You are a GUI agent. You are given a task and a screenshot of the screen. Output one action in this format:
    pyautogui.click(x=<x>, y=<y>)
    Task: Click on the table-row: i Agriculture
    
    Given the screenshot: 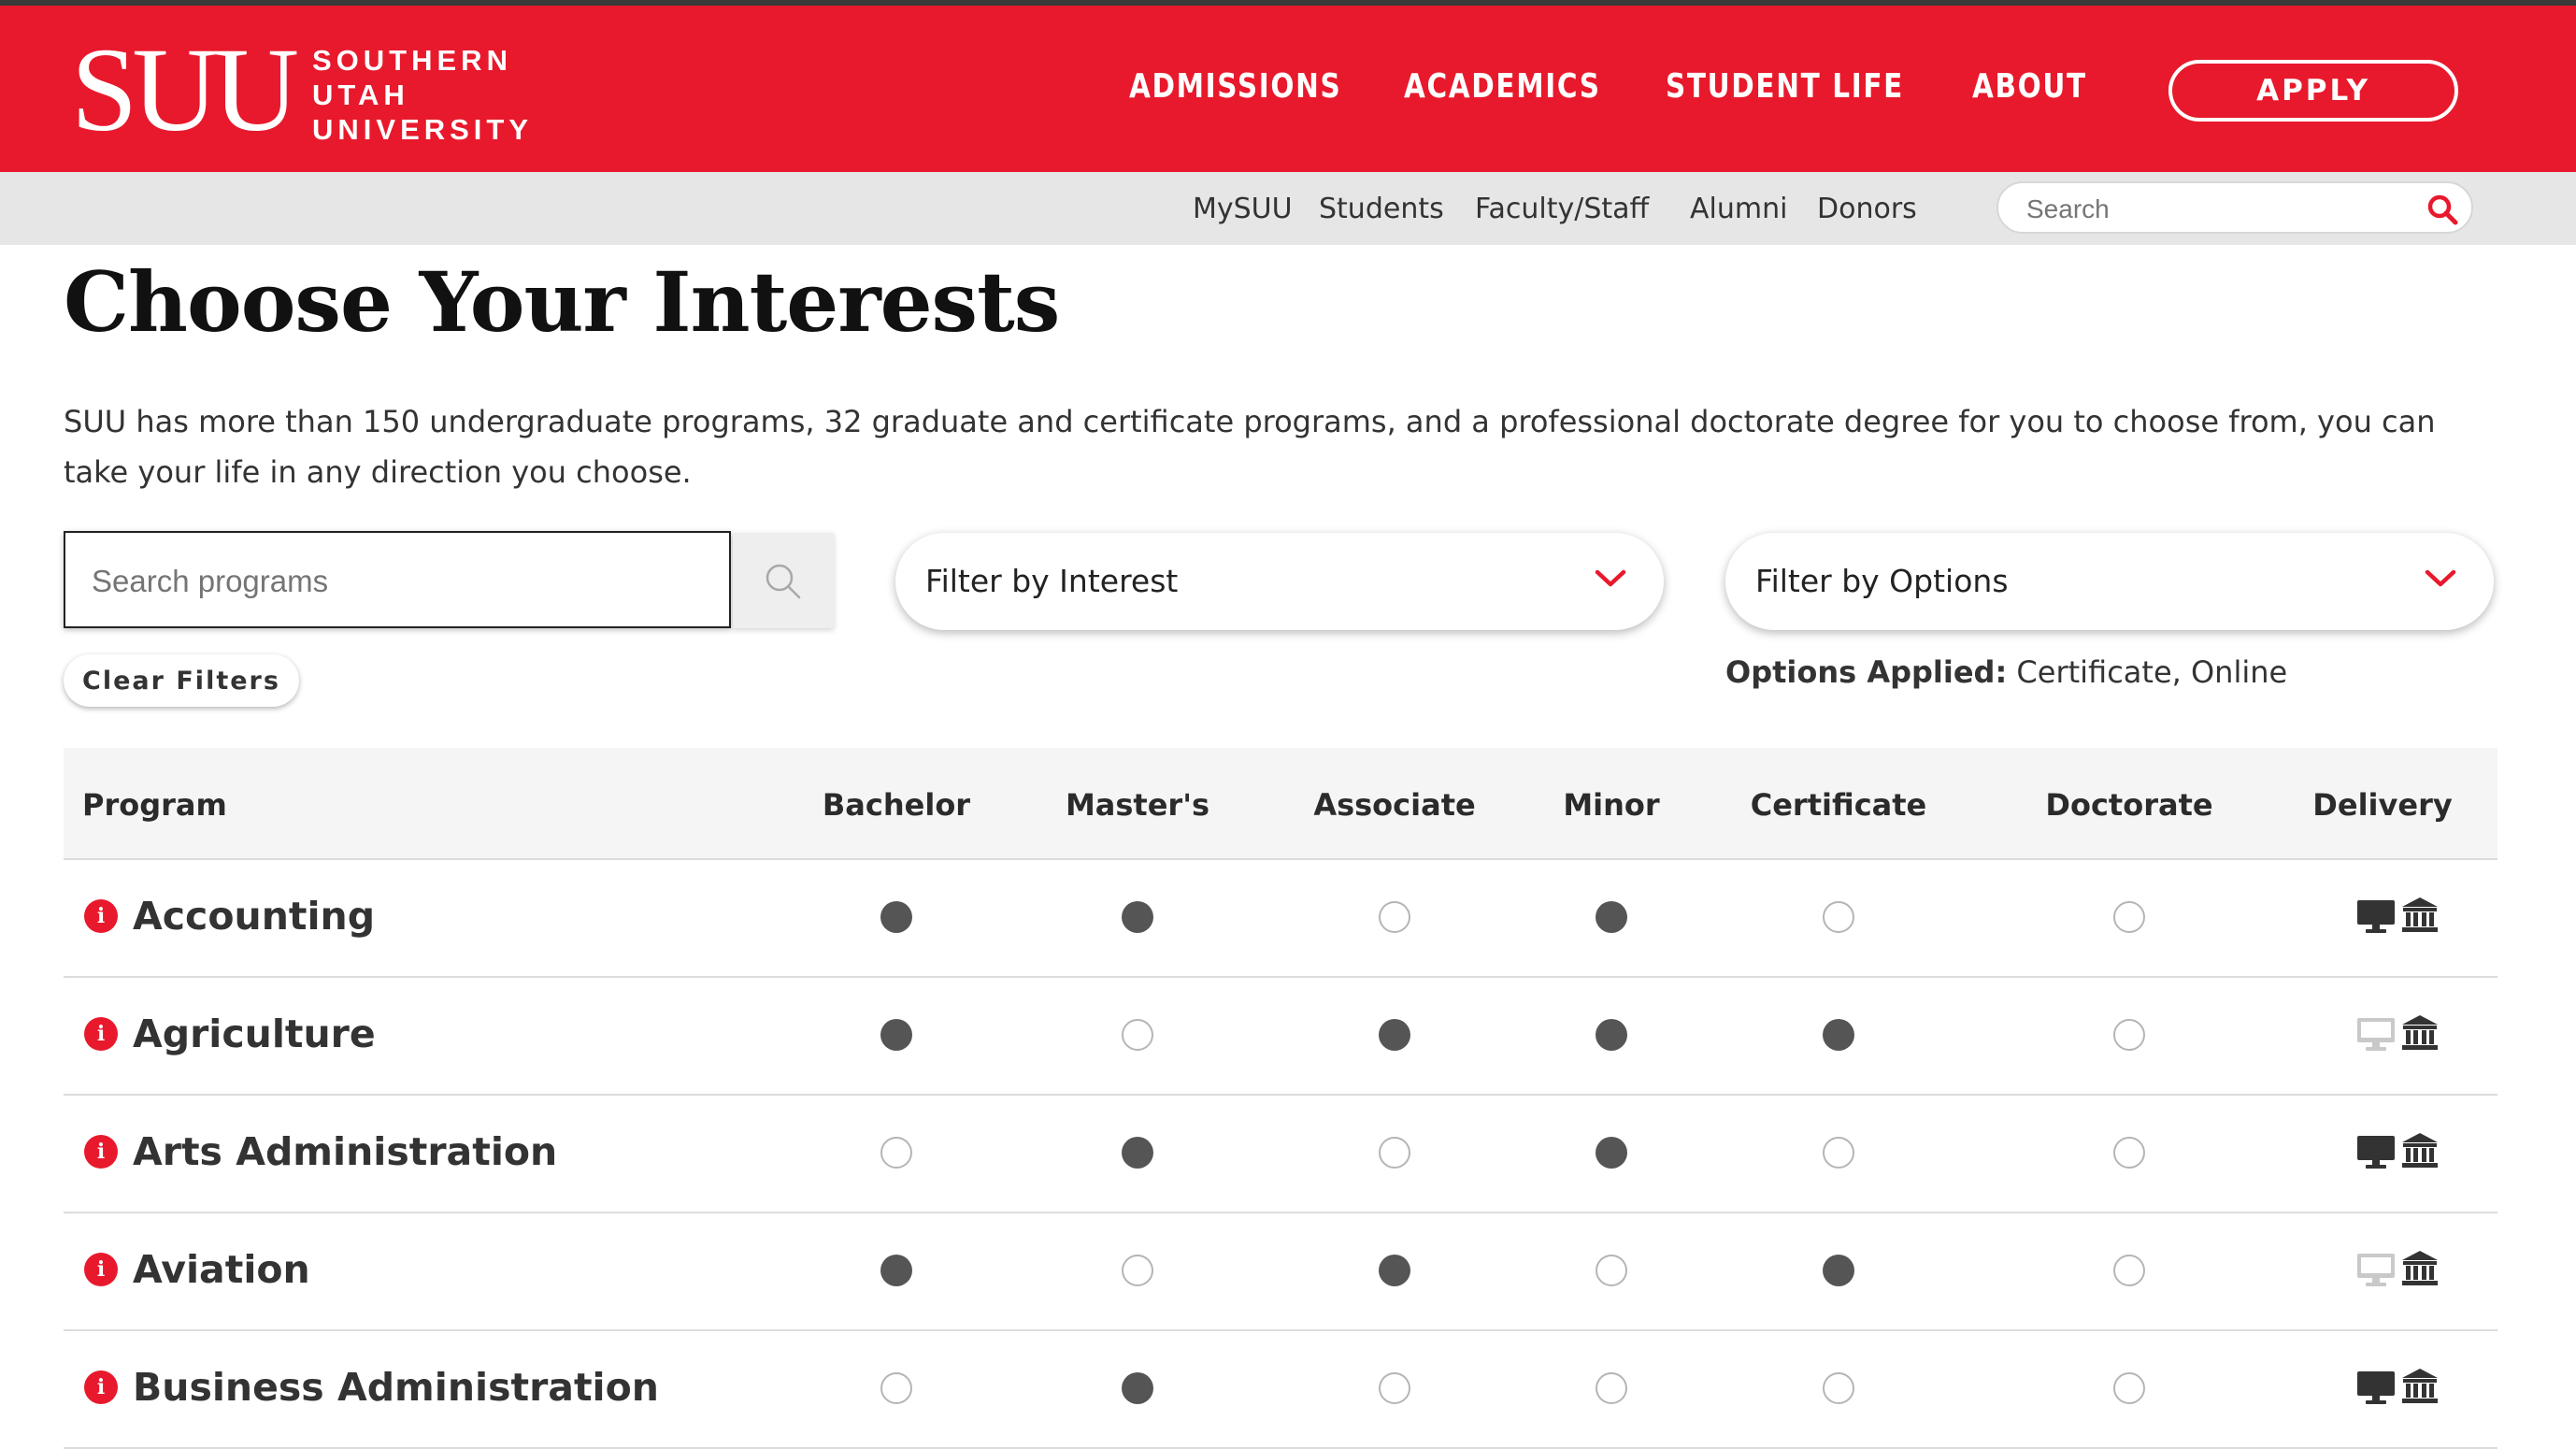 What is the action you would take?
    pyautogui.click(x=1280, y=1037)
    